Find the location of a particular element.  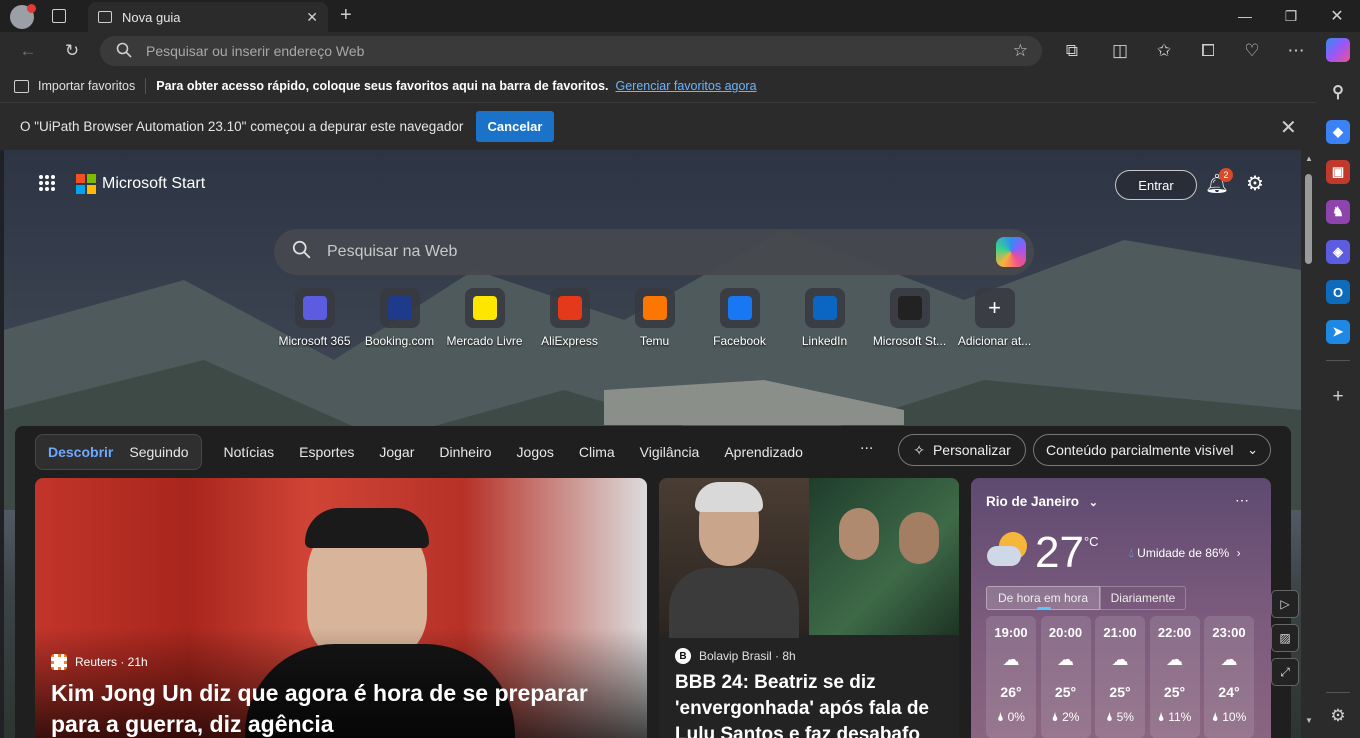

scroll-down-arrow-icon: ▼ is located at coordinates (1309, 720).